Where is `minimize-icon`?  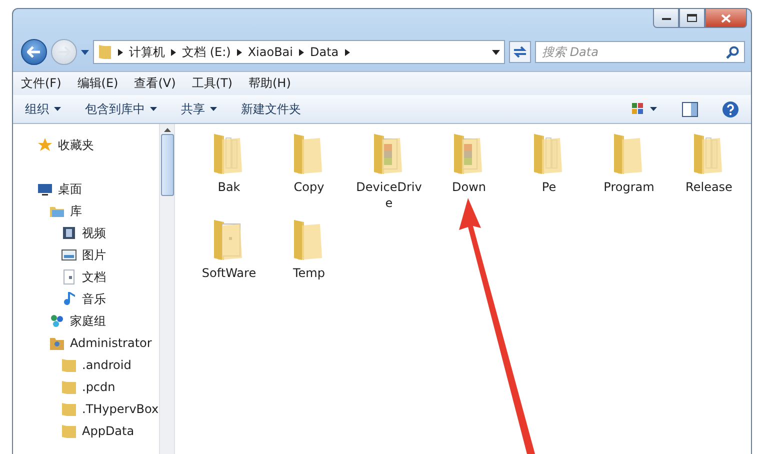 minimize-icon is located at coordinates (666, 18).